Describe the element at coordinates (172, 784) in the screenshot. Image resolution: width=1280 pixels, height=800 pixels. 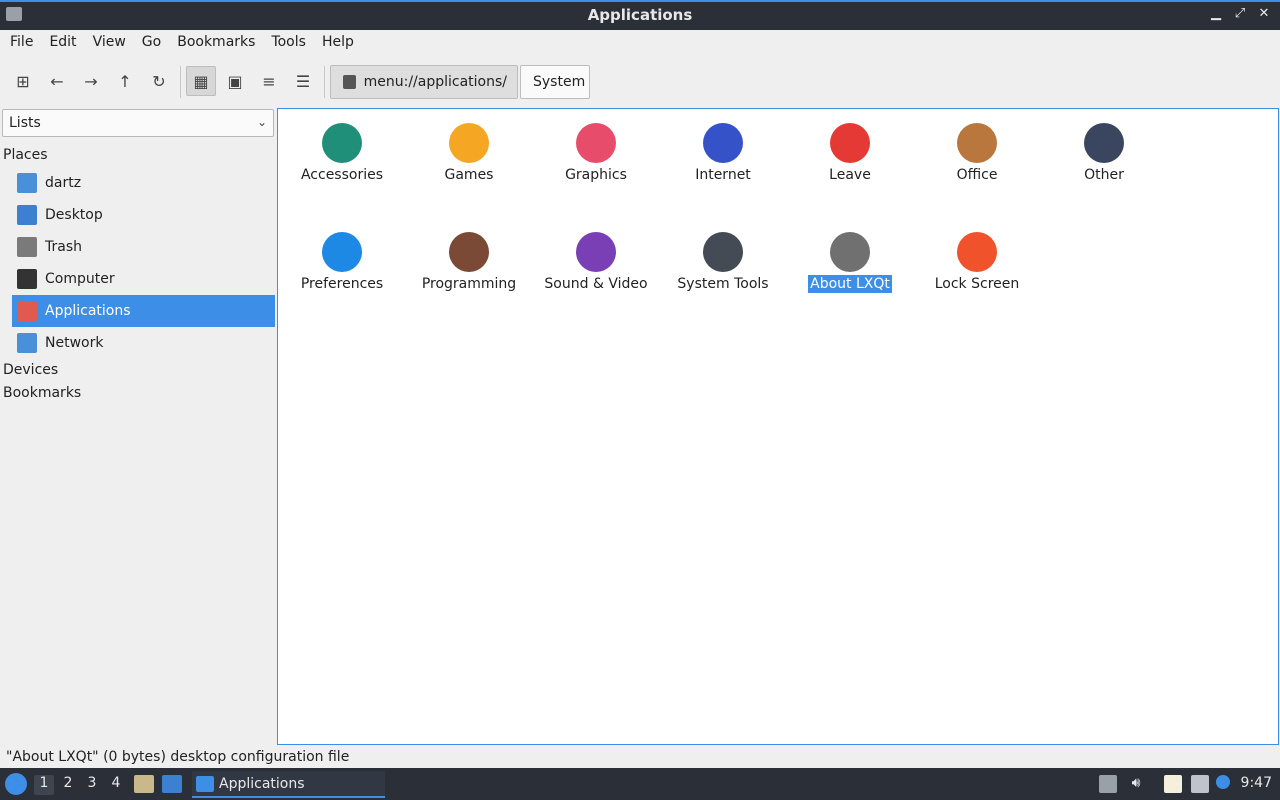
I see `show-desktop-icon` at that location.